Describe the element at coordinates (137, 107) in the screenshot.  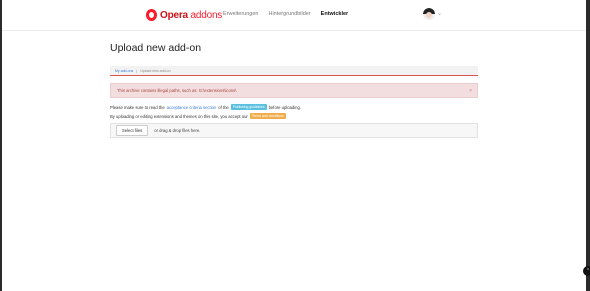
I see `guidelines-pre: Please make sure to read the` at that location.